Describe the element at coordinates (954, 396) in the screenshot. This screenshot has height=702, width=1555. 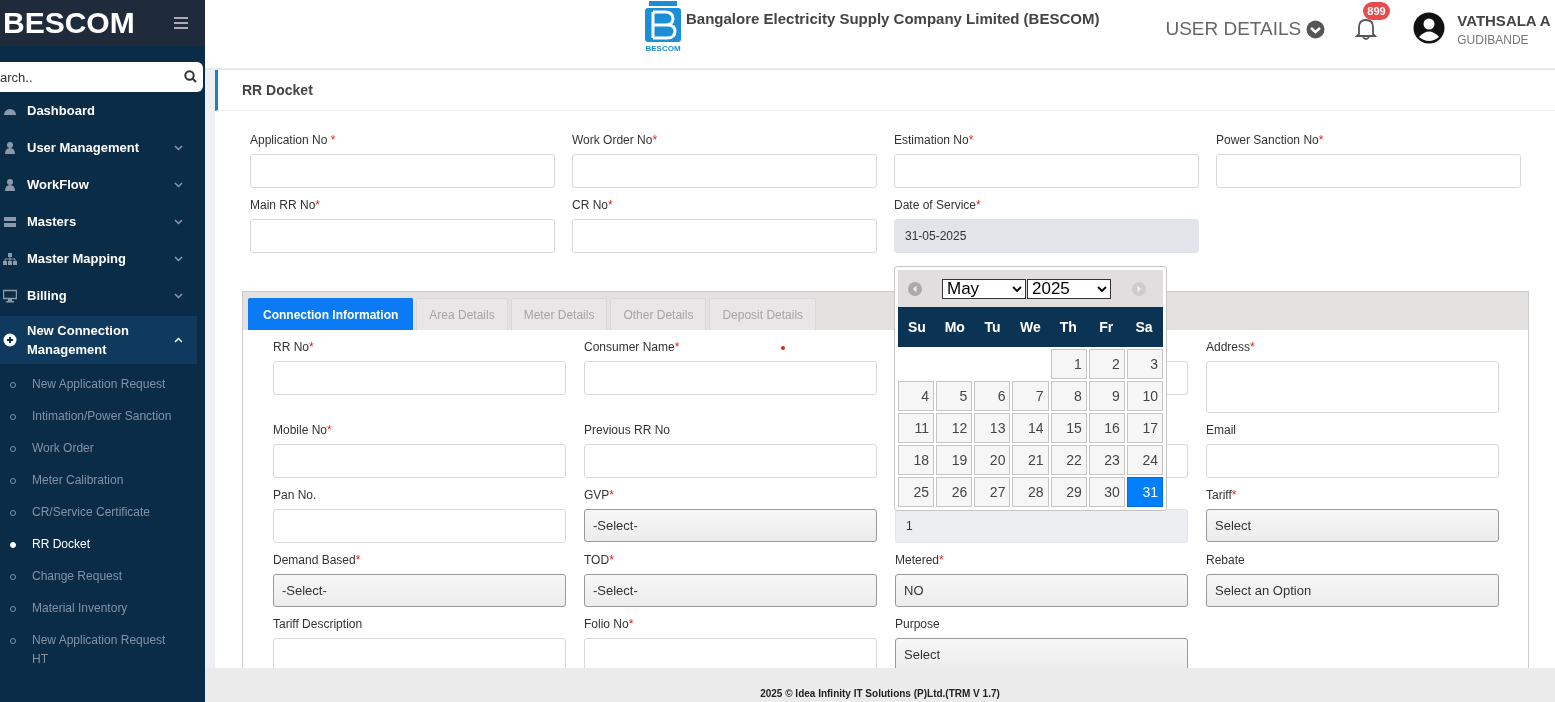
I see `calendar-day: 5` at that location.